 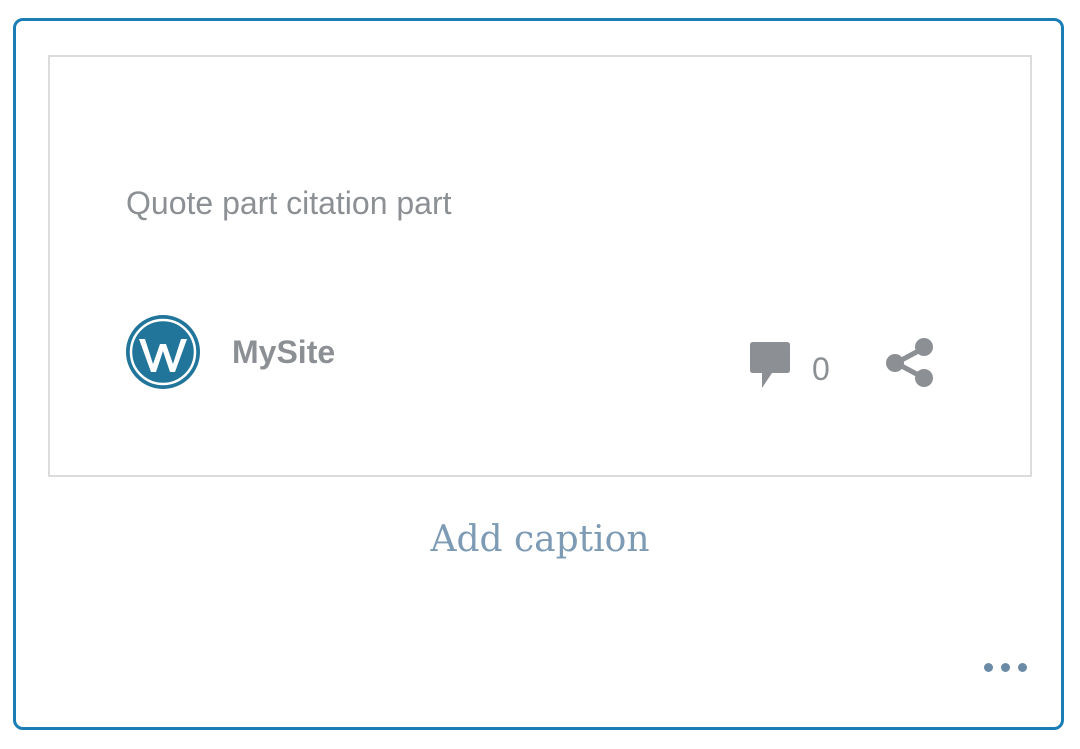 I want to click on share-icon, so click(x=911, y=363).